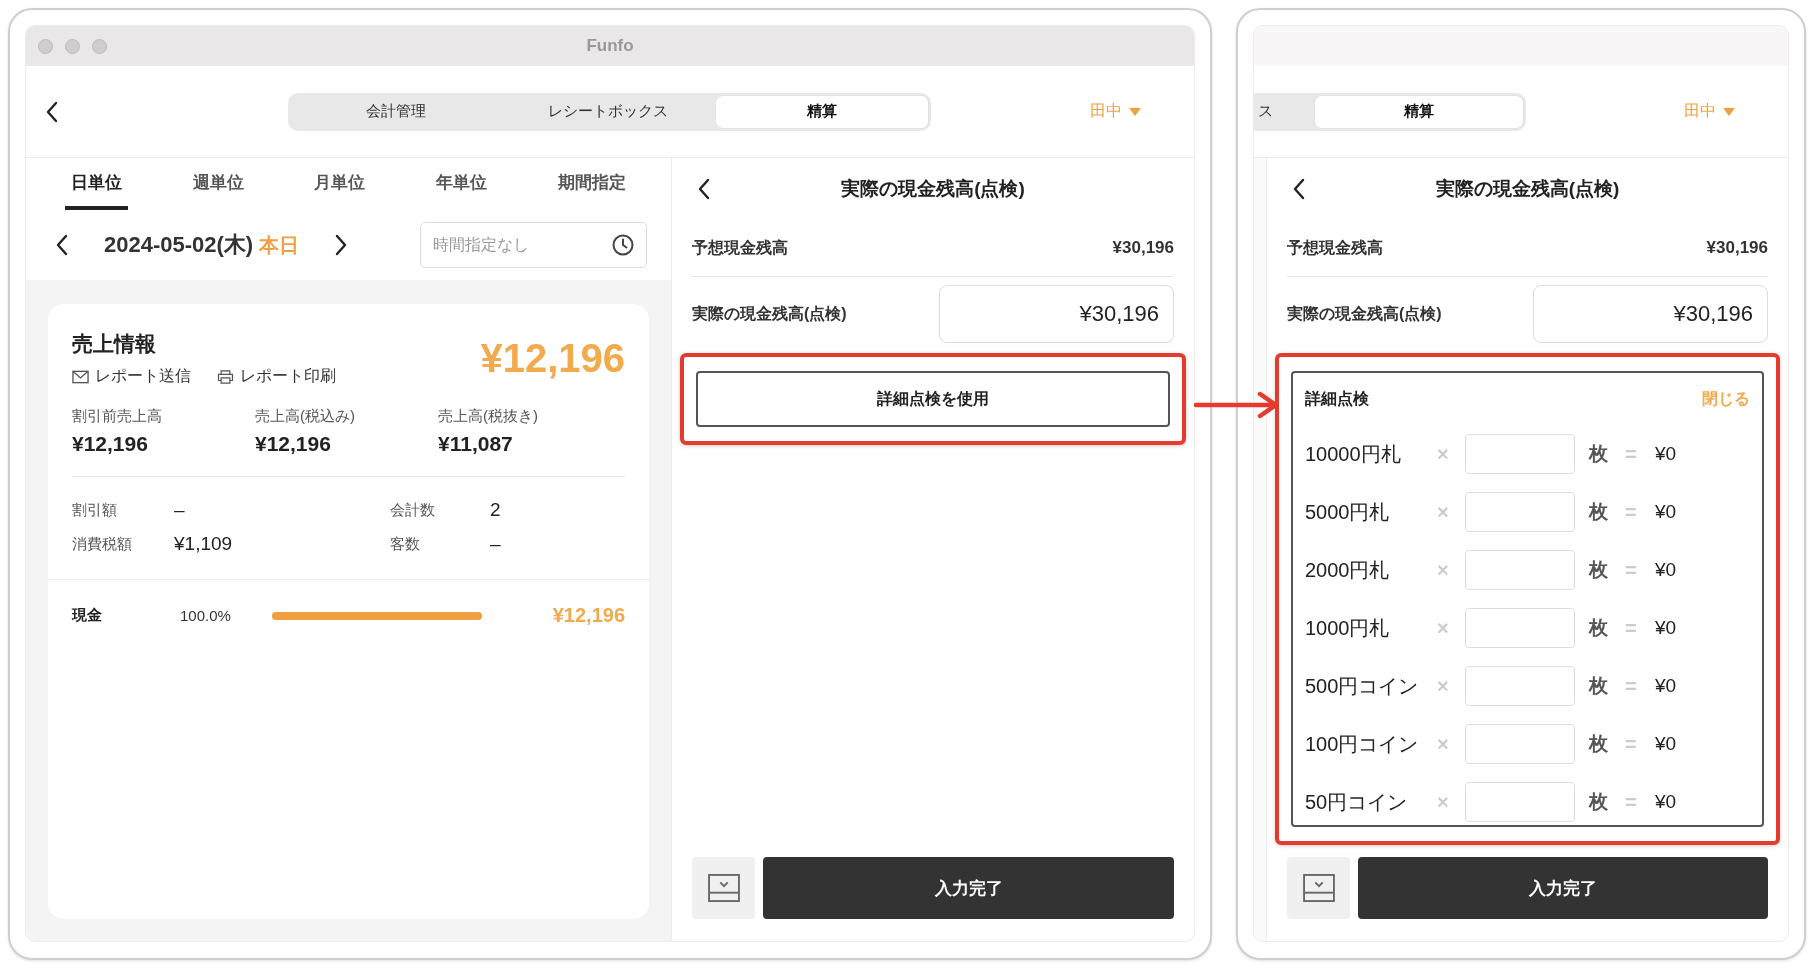 Image resolution: width=1816 pixels, height=968 pixels. Describe the element at coordinates (293, 444) in the screenshot. I see `metric-value: ¥12,196` at that location.